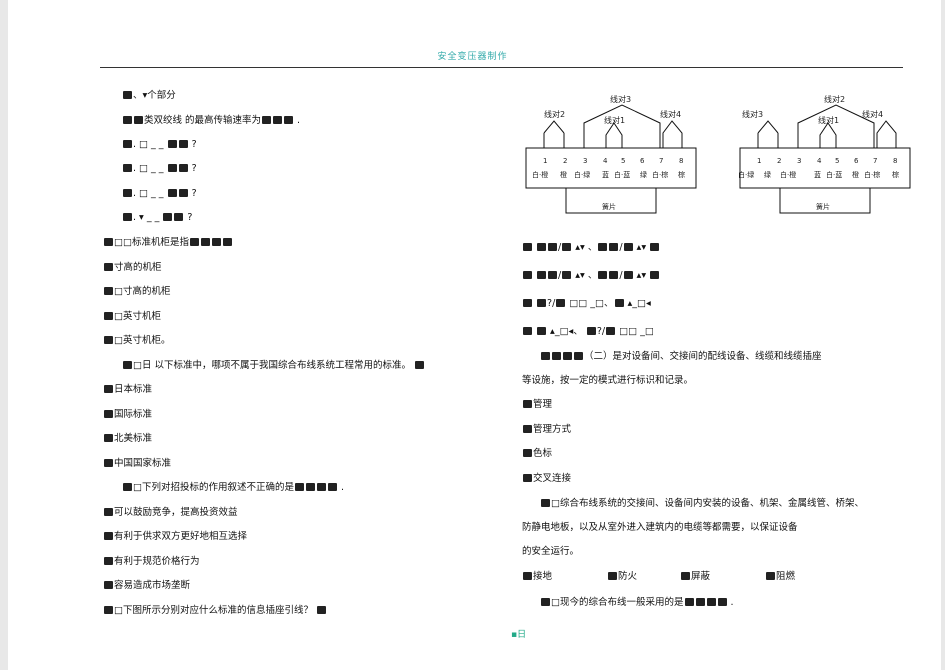 Image resolution: width=945 pixels, height=670 pixels. What do you see at coordinates (702, 503) in the screenshot?
I see `question-line: □综合布线系统的交接间、设备间内安装的设备、机架、金属线管、桥架、` at bounding box center [702, 503].